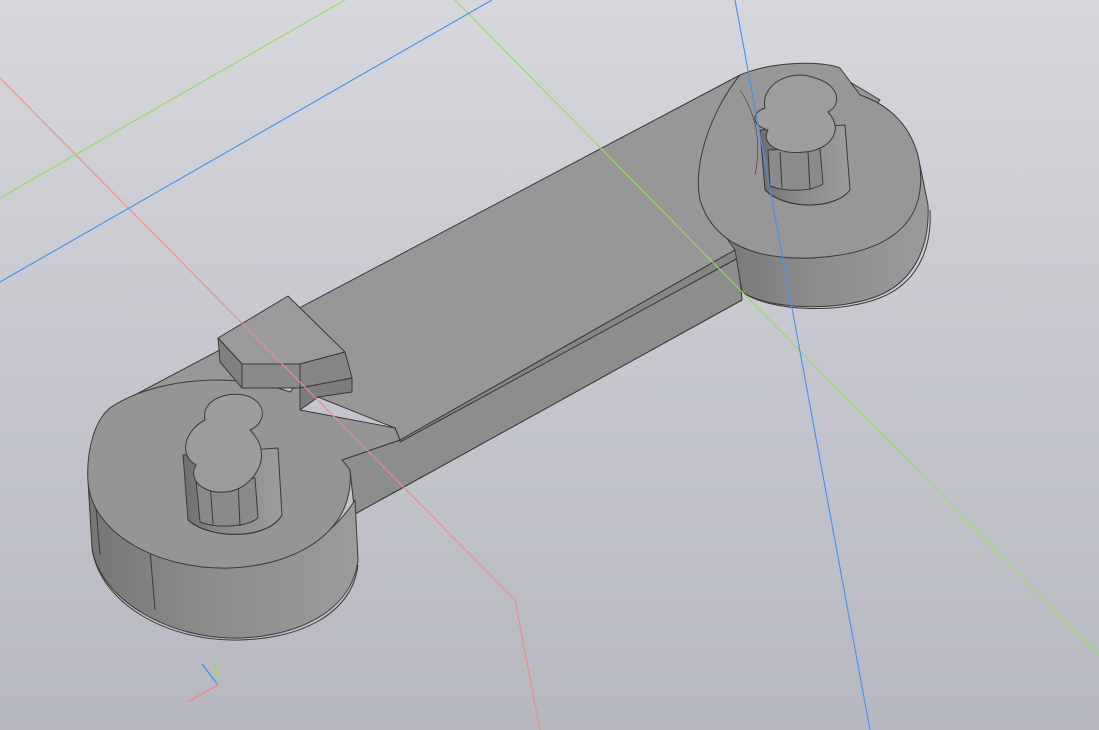 The height and width of the screenshot is (730, 1099). Describe the element at coordinates (271, 376) in the screenshot. I see `stop-block-face` at that location.